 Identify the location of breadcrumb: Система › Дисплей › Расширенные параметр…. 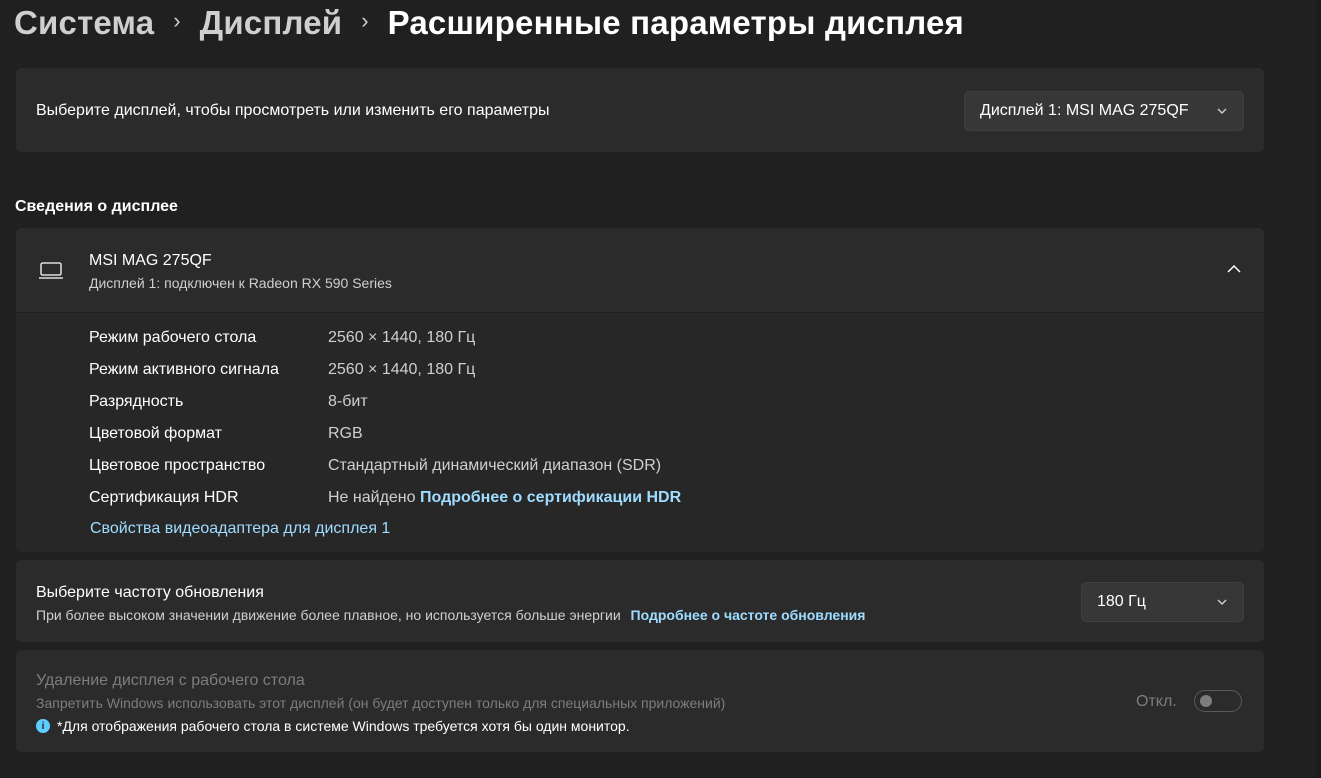
(489, 23).